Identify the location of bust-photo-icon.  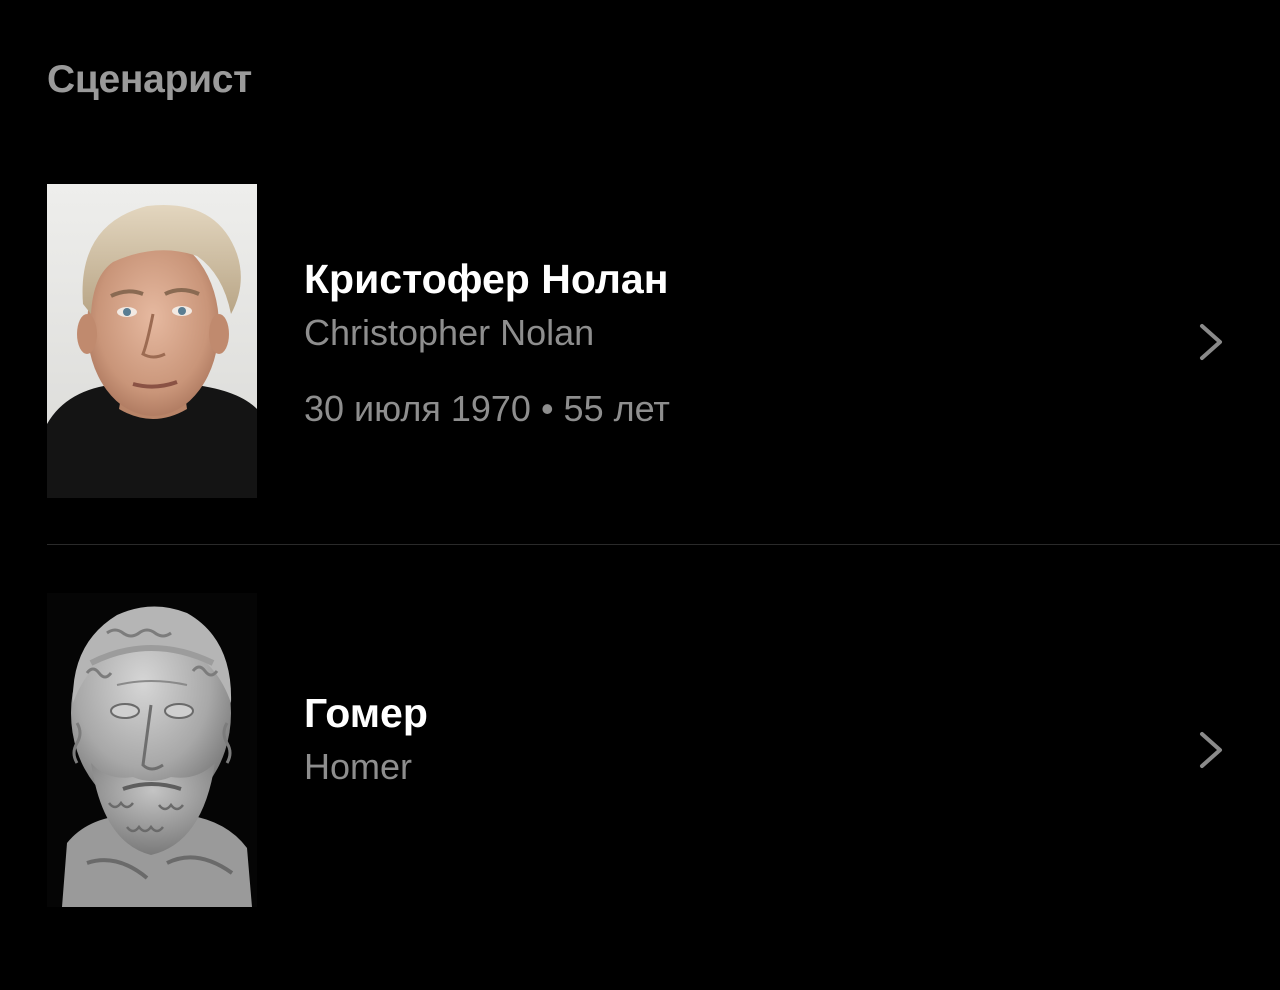
(152, 750).